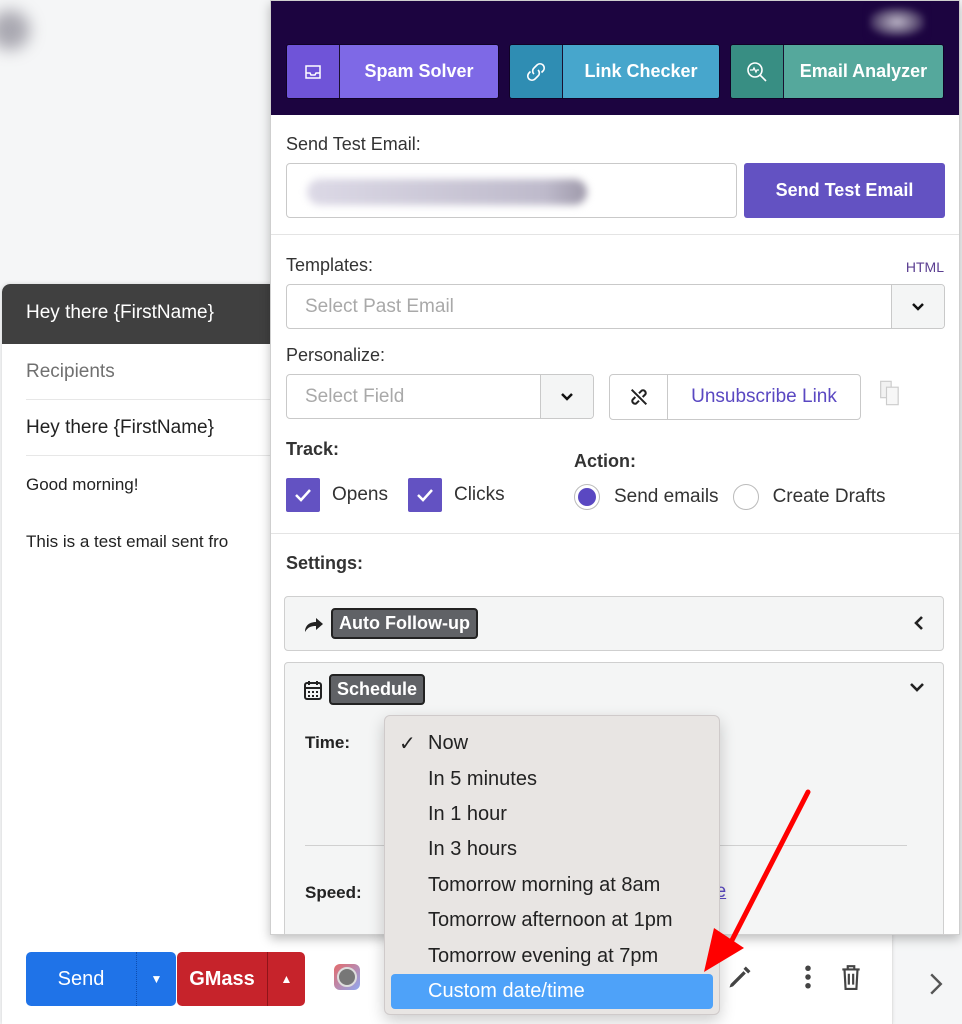 This screenshot has width=962, height=1024. Describe the element at coordinates (536, 71) in the screenshot. I see `link-icon` at that location.